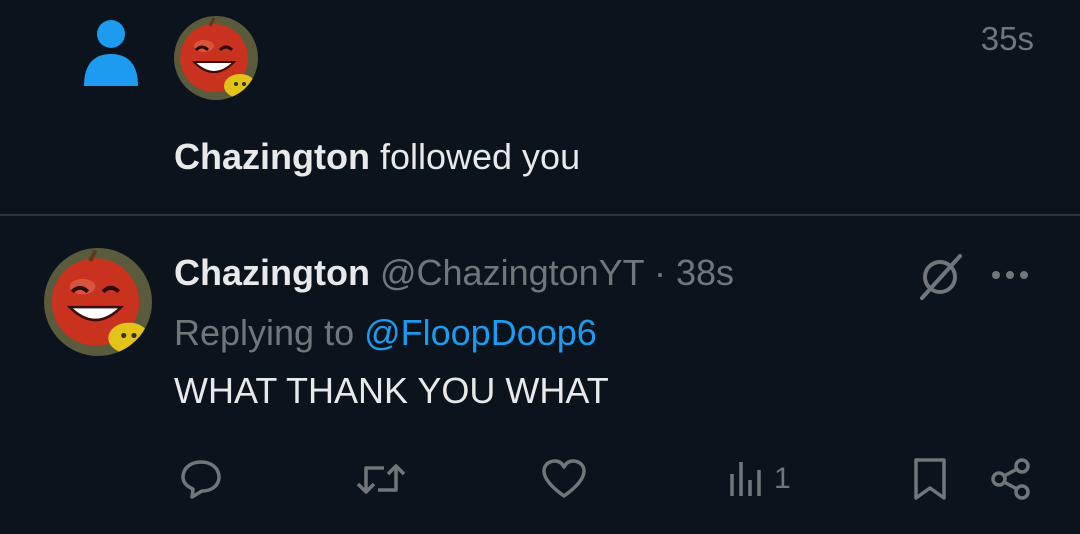 Image resolution: width=1080 pixels, height=534 pixels. Describe the element at coordinates (480, 332) in the screenshot. I see `replying-to-mention: @FloopDoop6` at that location.